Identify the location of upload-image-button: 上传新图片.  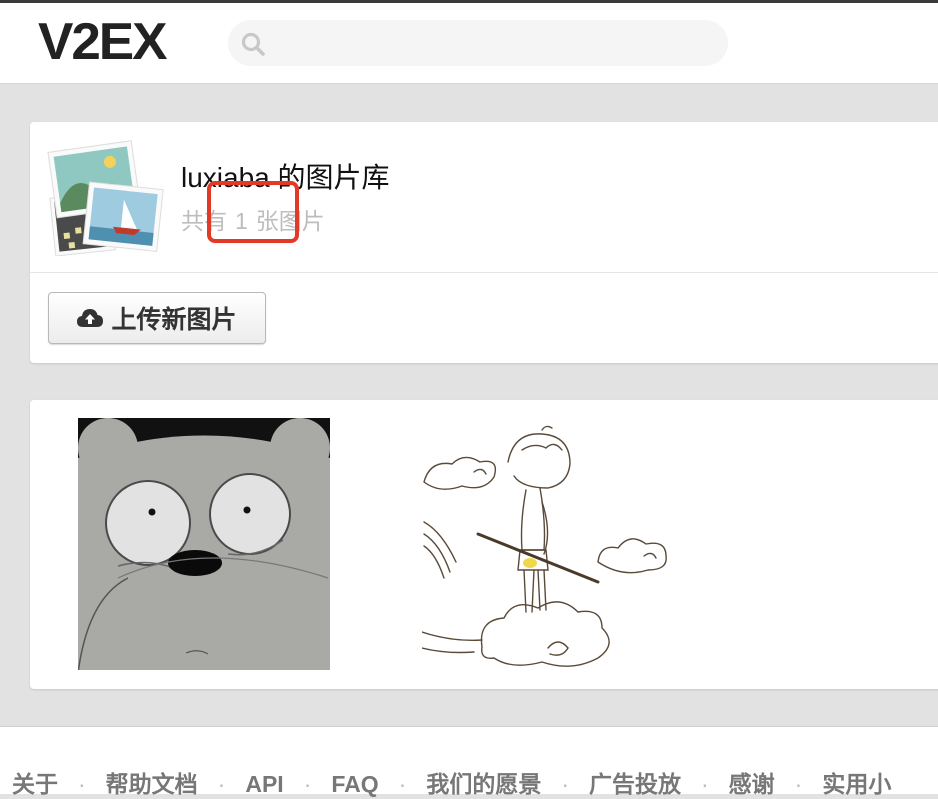
(157, 318).